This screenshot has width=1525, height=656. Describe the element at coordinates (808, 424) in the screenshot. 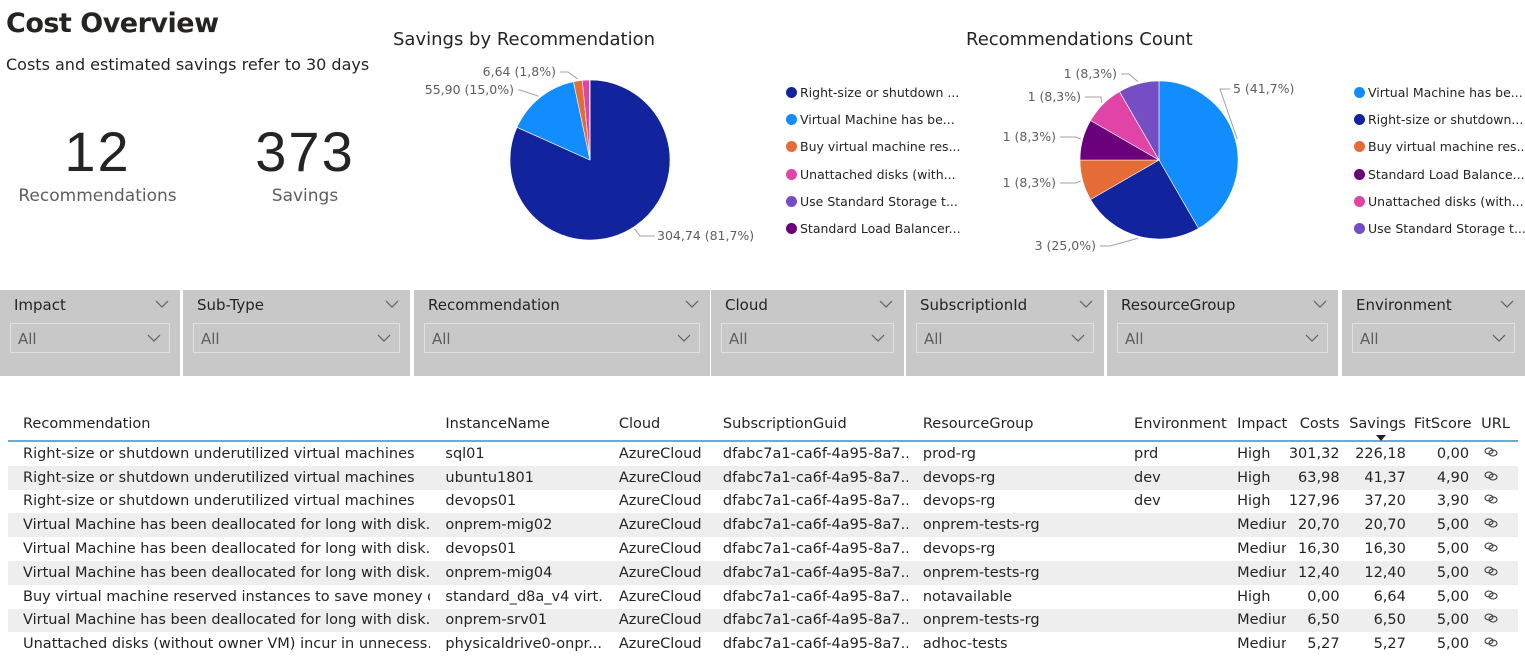

I see `column-header-subscriptionguid: SubscriptionGuid` at that location.